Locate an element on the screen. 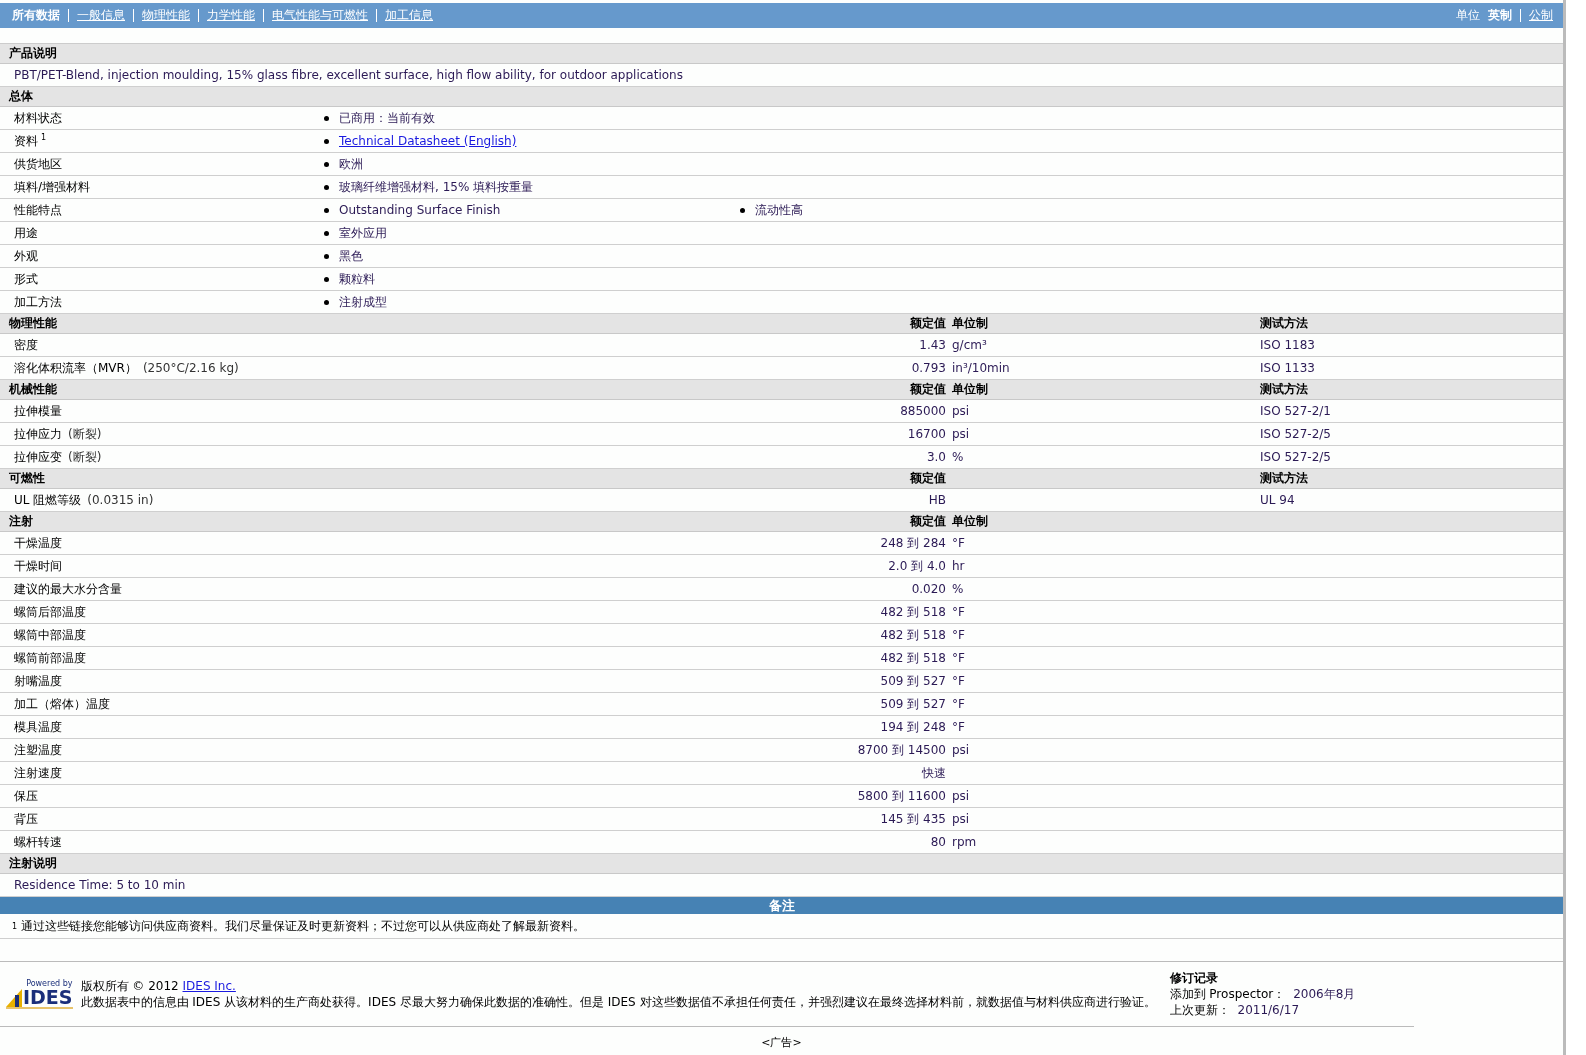 The image size is (1586, 1055). ides-logo: Powered by IDES is located at coordinates (39, 994).